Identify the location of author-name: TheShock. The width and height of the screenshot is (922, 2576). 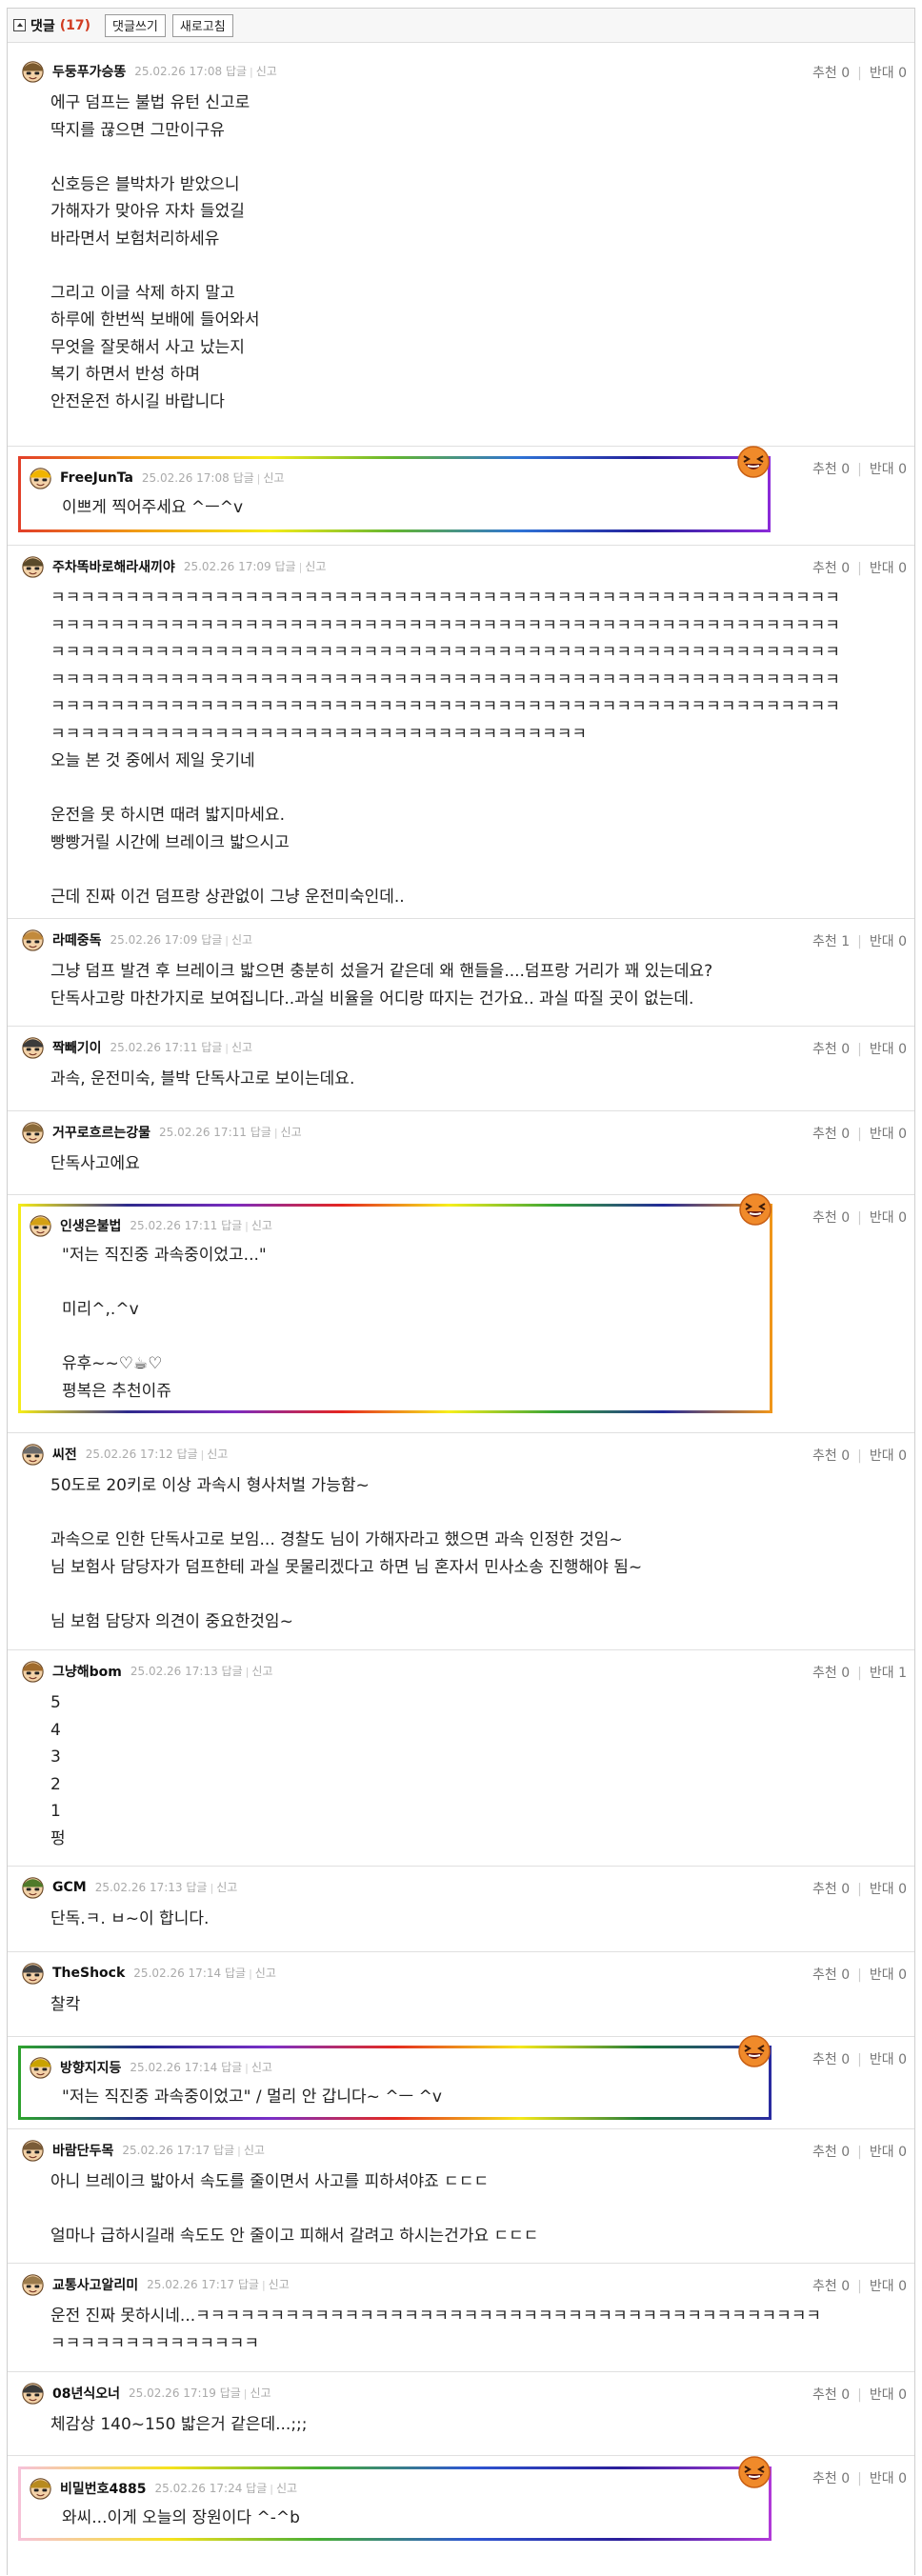
(88, 1973).